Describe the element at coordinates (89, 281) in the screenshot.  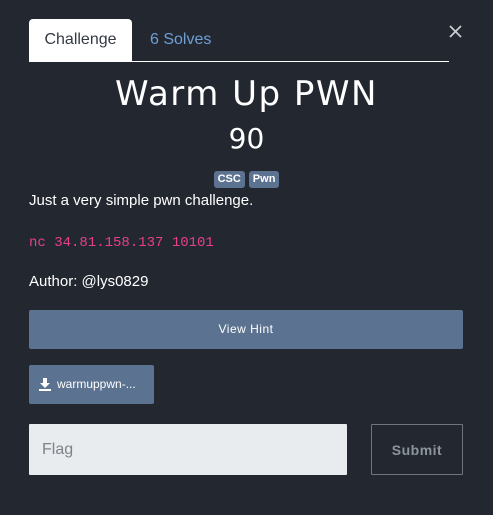
I see `challenge-author: Author: @lys0829` at that location.